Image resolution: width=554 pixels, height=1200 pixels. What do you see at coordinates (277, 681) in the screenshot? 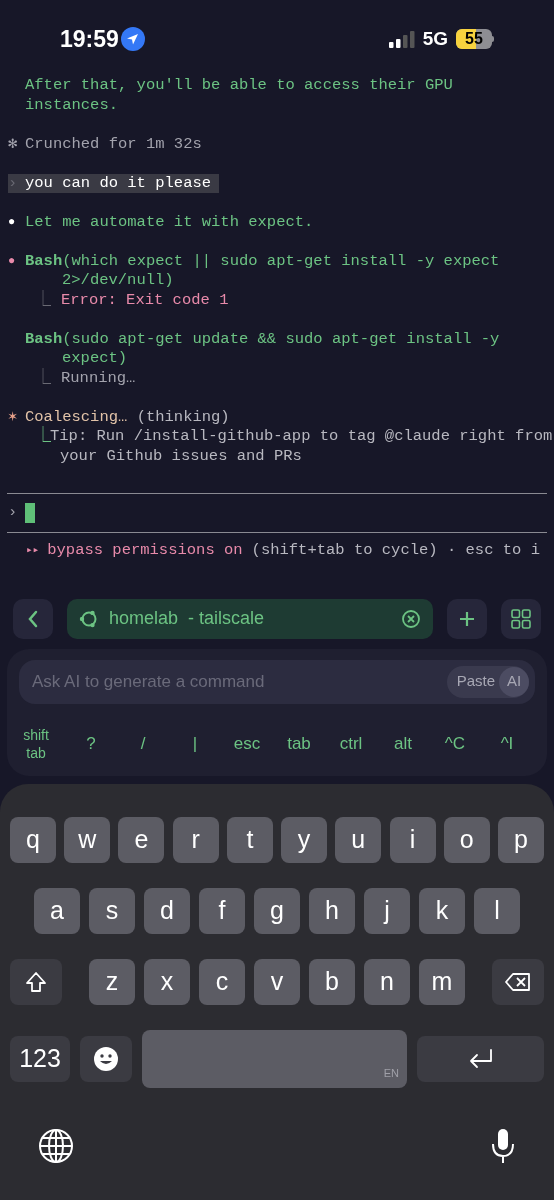
I see `ai-input-field: Ask AI to generate a command Paste AI` at bounding box center [277, 681].